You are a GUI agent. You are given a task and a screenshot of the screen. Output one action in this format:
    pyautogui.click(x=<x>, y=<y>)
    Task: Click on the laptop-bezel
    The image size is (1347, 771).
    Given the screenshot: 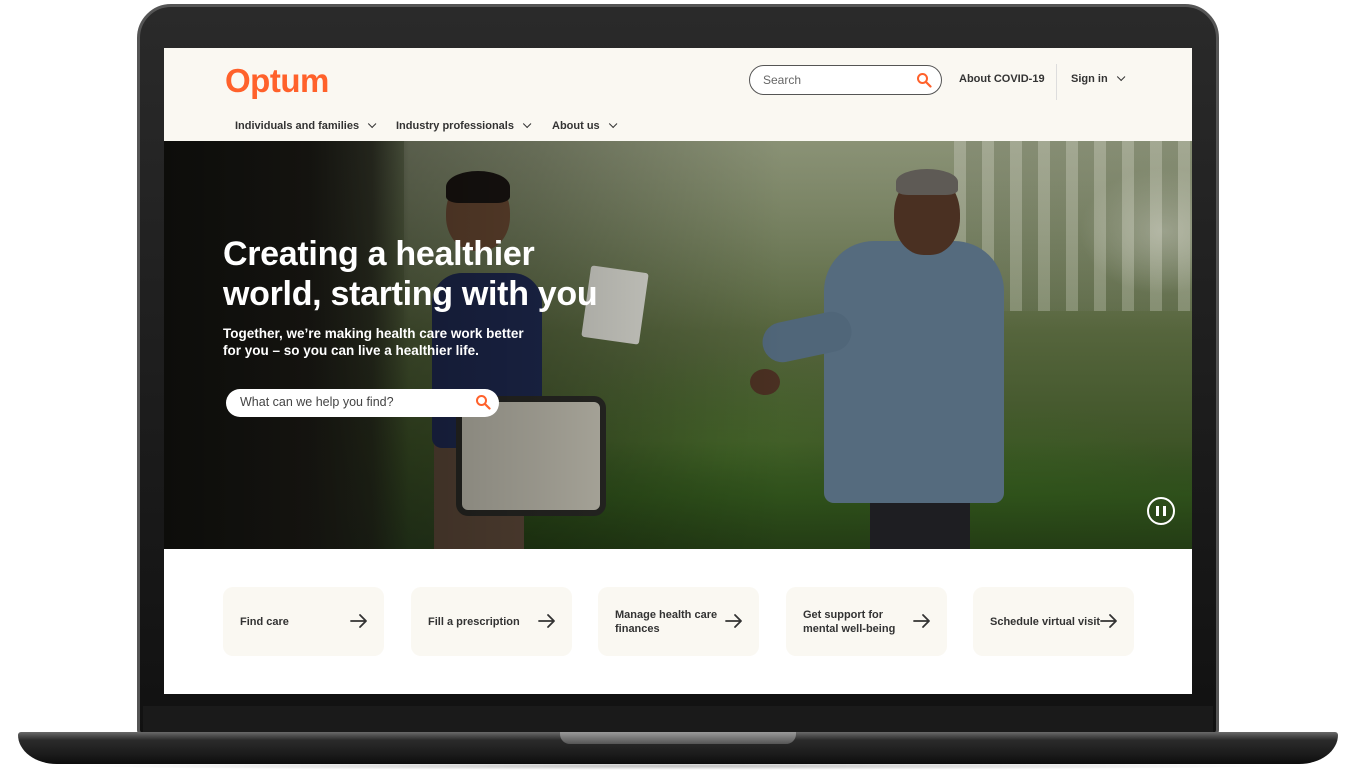 What is the action you would take?
    pyautogui.click(x=678, y=719)
    